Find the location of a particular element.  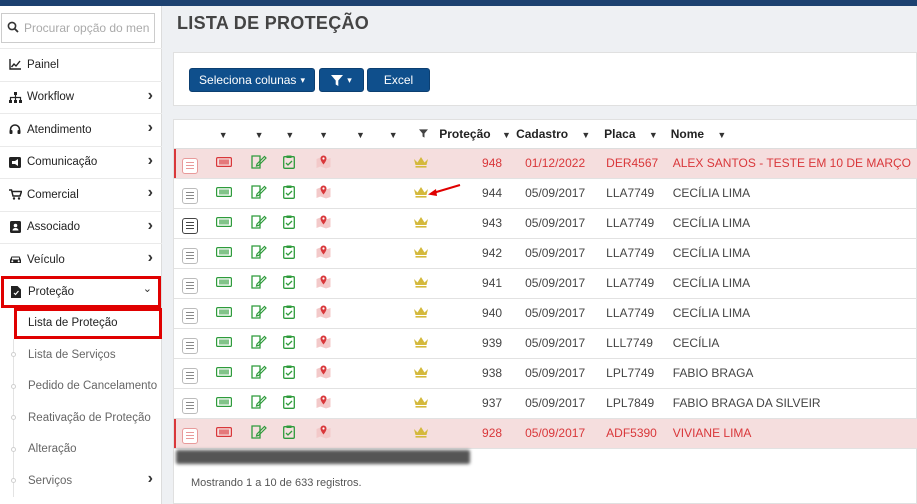

sort-col-5: ▼ is located at coordinates (358, 134).